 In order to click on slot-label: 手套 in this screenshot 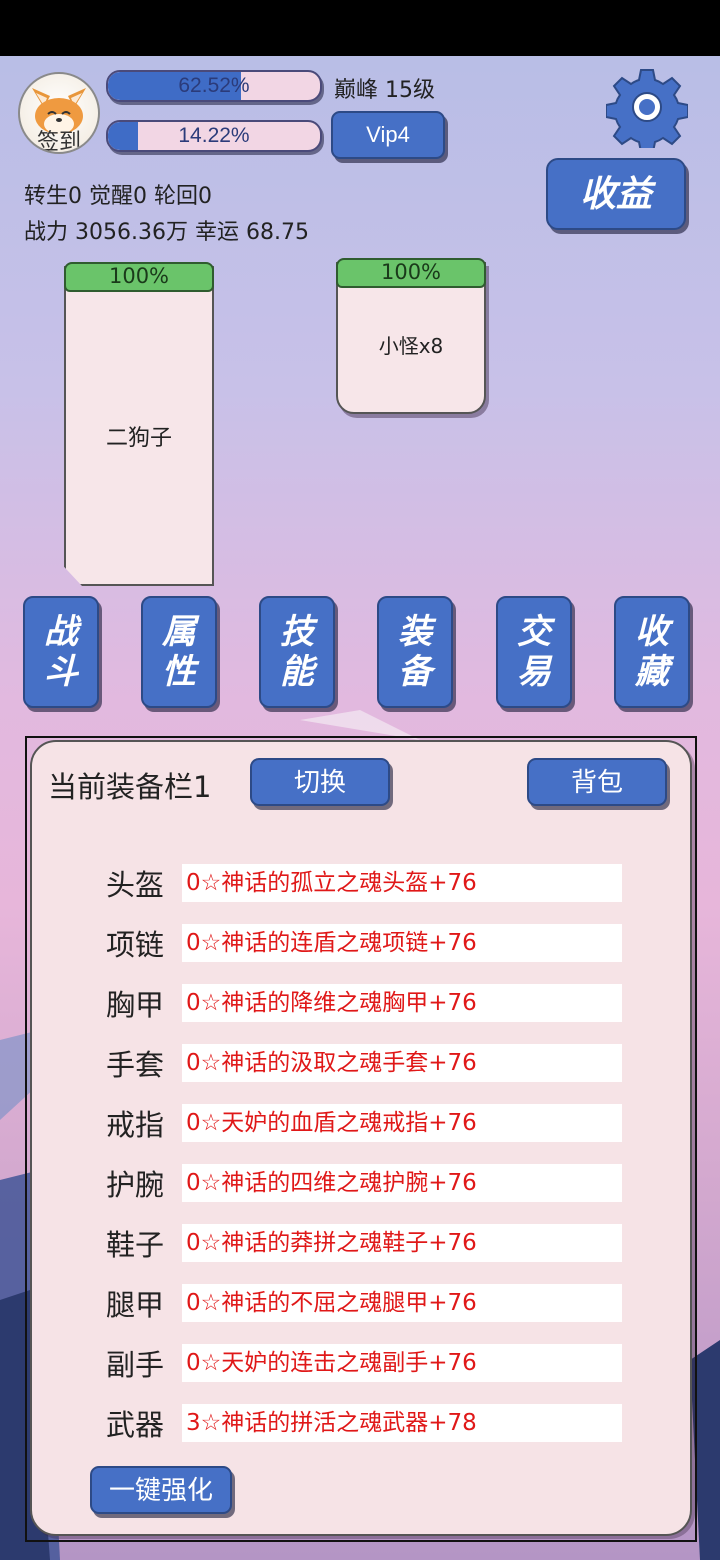, I will do `click(135, 1065)`.